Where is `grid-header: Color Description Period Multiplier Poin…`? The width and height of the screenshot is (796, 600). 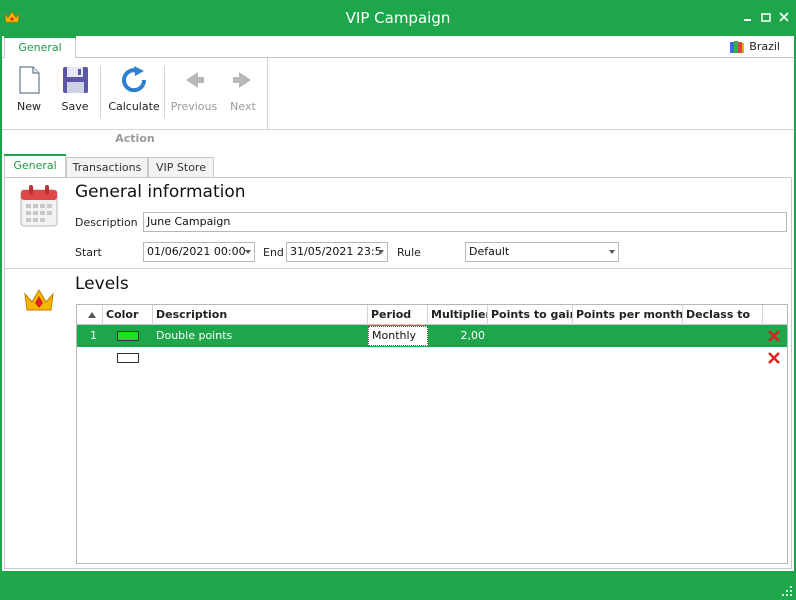 grid-header: Color Description Period Multiplier Poin… is located at coordinates (432, 315).